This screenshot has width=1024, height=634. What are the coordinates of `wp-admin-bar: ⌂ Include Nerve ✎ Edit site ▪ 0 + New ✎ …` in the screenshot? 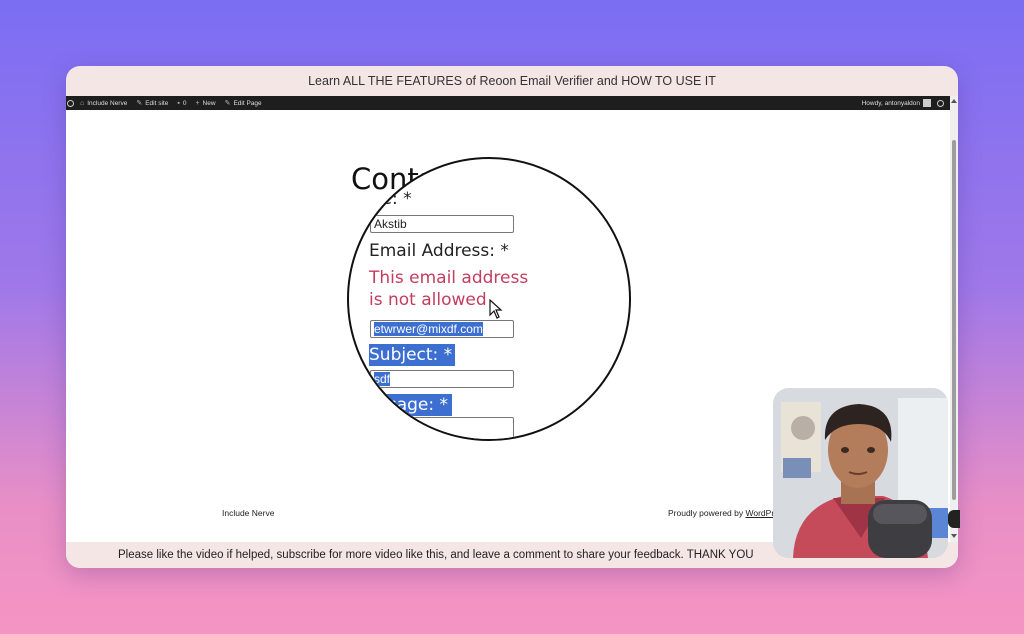 It's located at (508, 103).